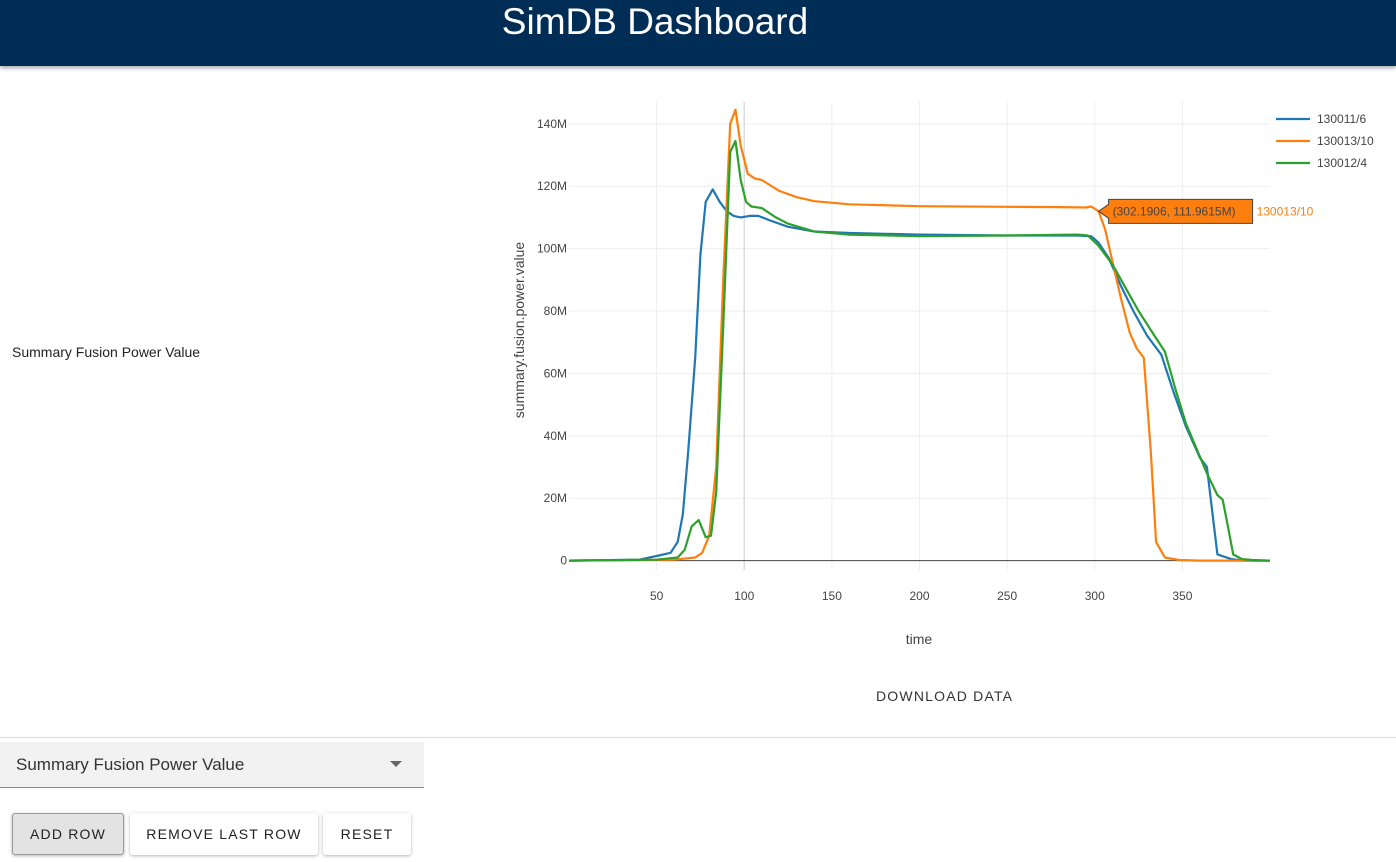  What do you see at coordinates (552, 342) in the screenshot?
I see `y-axis-ticks: 0 20M 40M 60M 80M 100M 120M 140M` at bounding box center [552, 342].